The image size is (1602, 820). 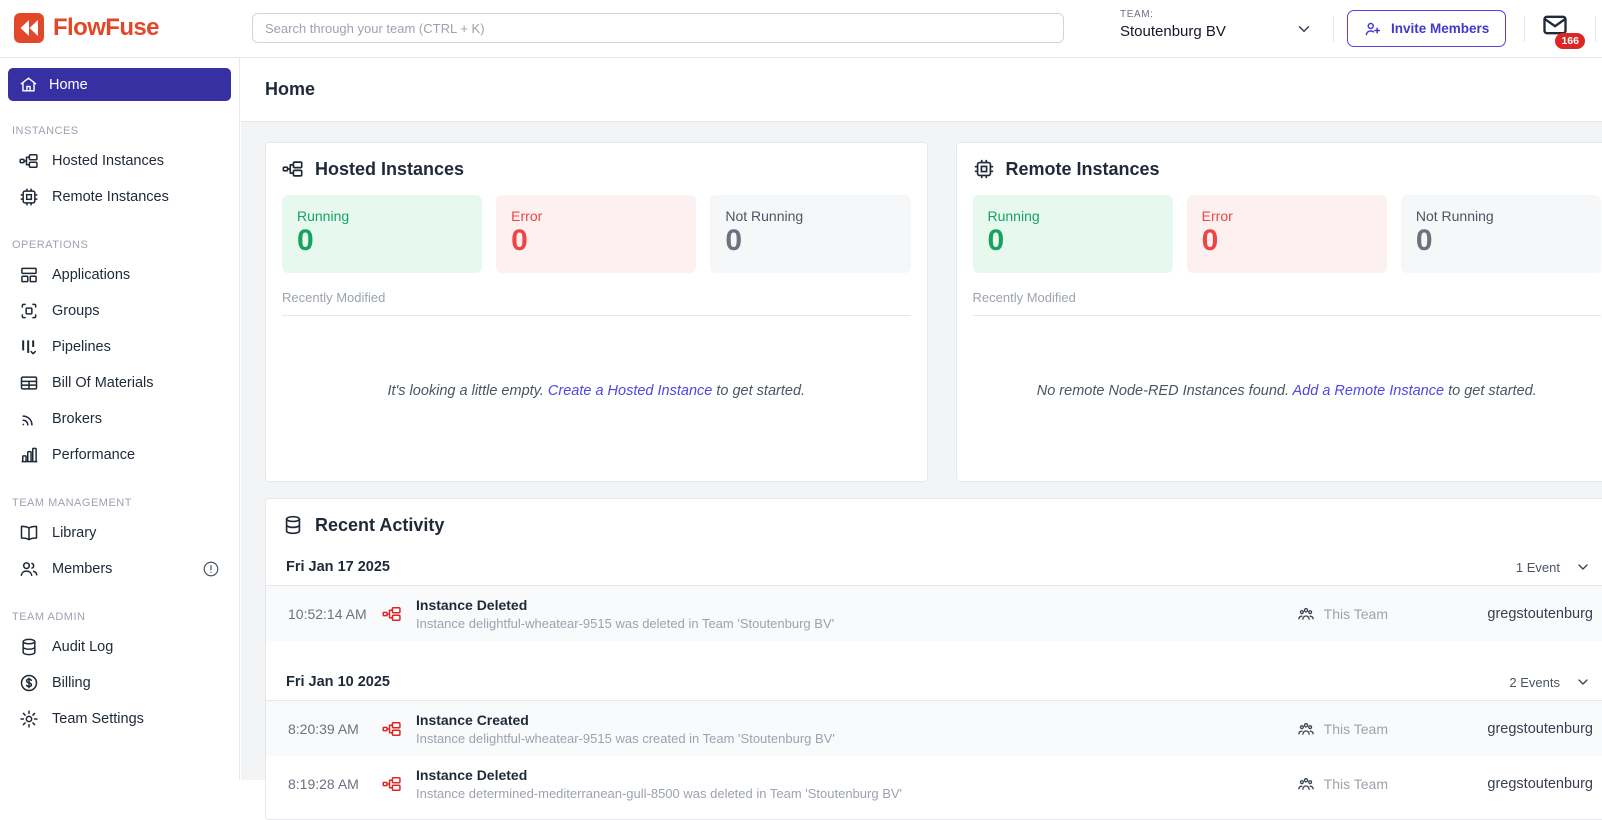 I want to click on stat-label: Running, so click(x=382, y=216).